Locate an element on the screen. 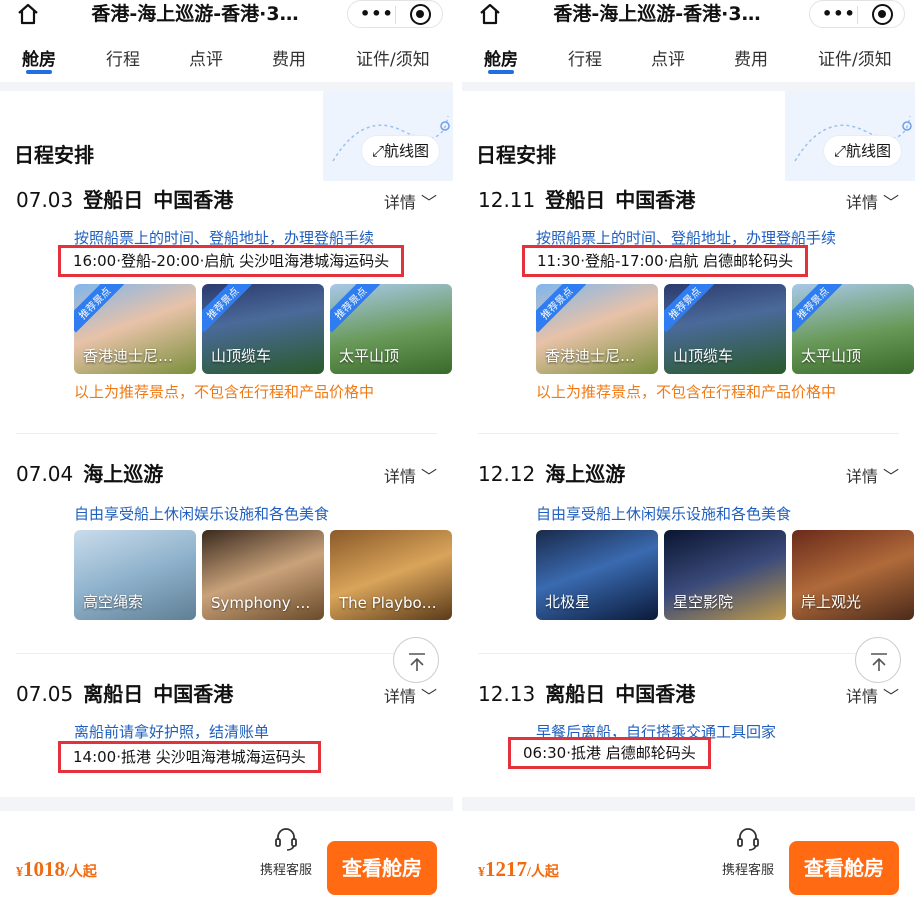 This screenshot has height=904, width=915. day-description: 离船前请拿好护照，结清账单 is located at coordinates (172, 732).